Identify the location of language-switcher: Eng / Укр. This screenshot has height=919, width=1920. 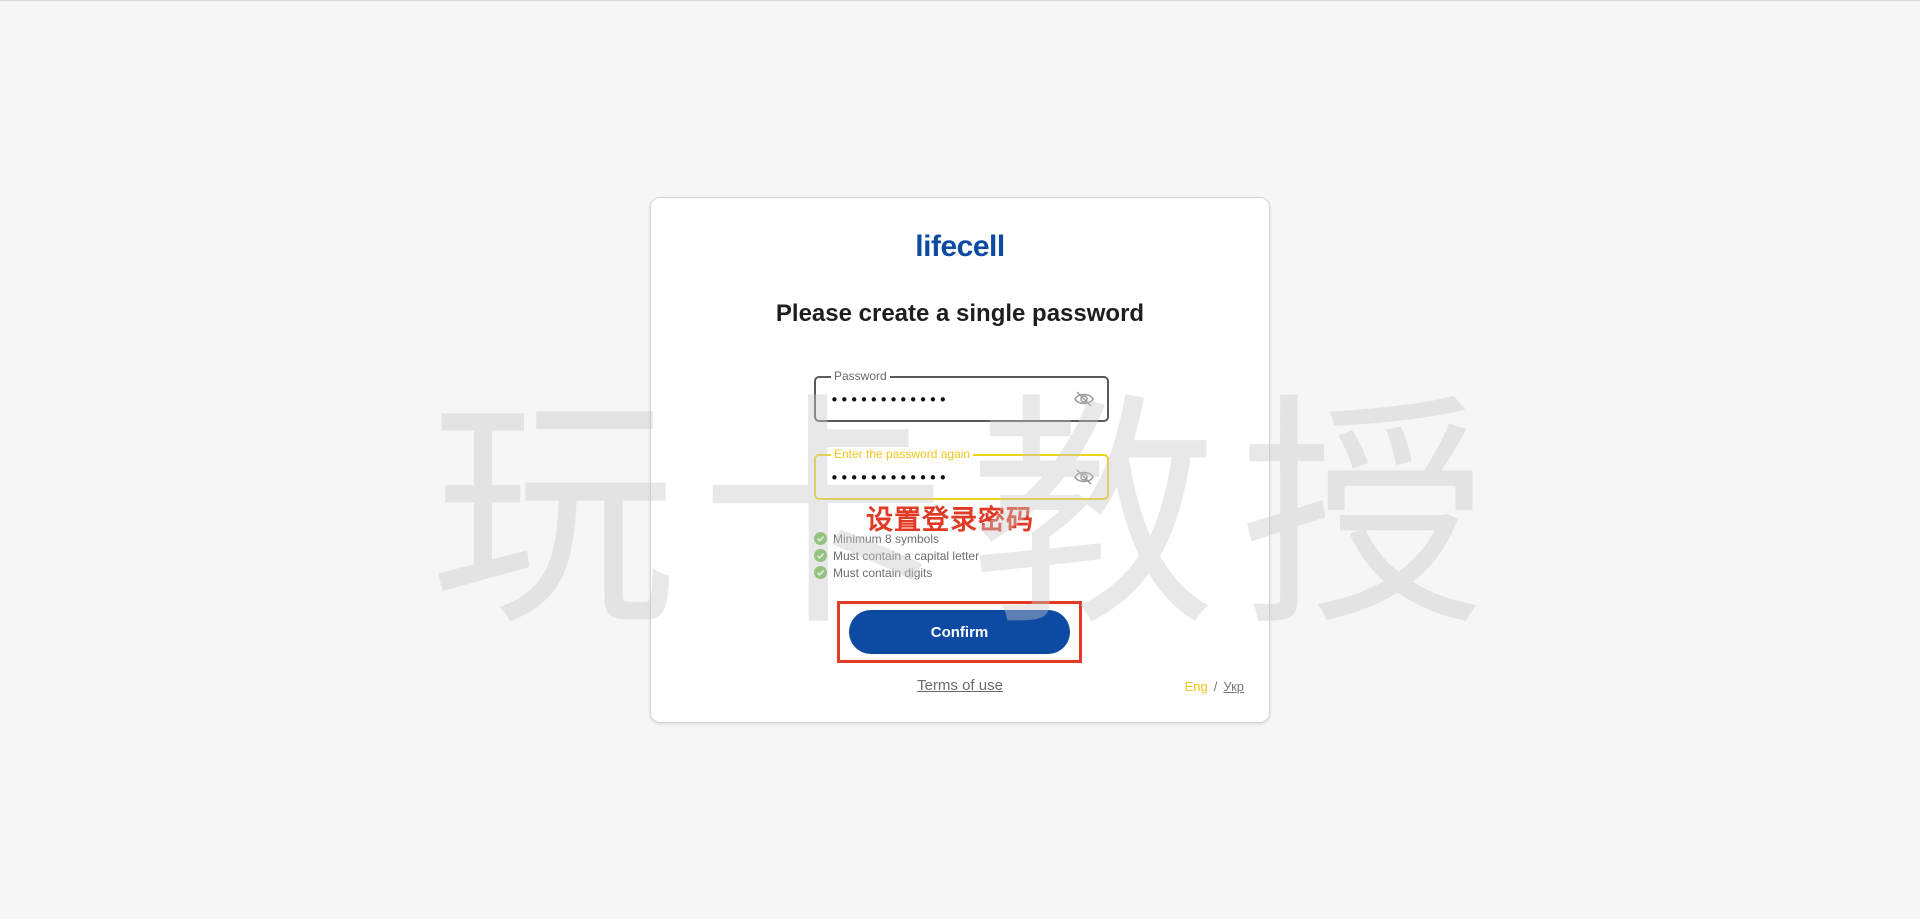
(1214, 686).